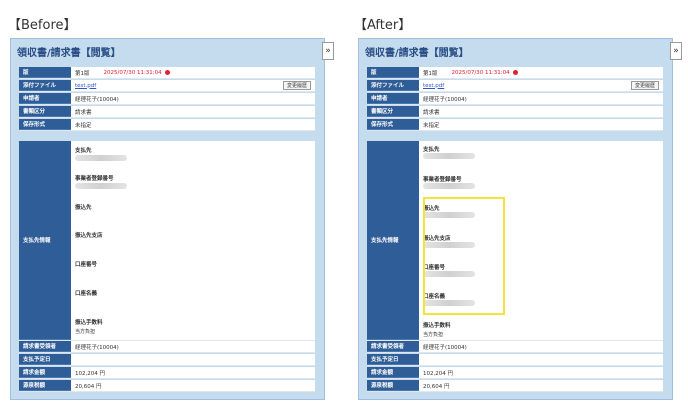  Describe the element at coordinates (464, 256) in the screenshot. I see `change-highlight` at that location.